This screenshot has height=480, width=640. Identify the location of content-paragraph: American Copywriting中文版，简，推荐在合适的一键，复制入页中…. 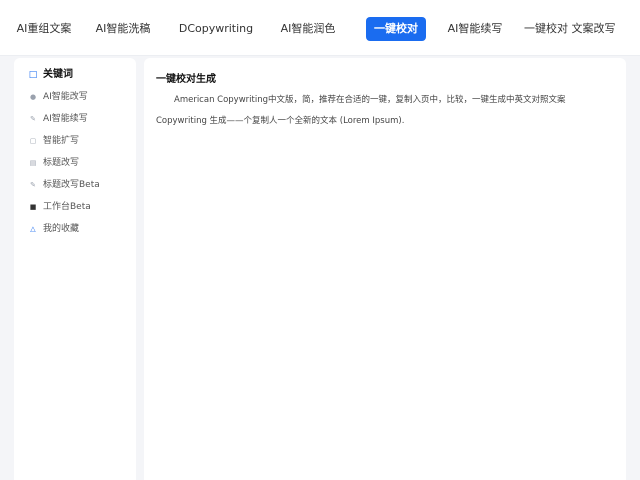
(361, 110).